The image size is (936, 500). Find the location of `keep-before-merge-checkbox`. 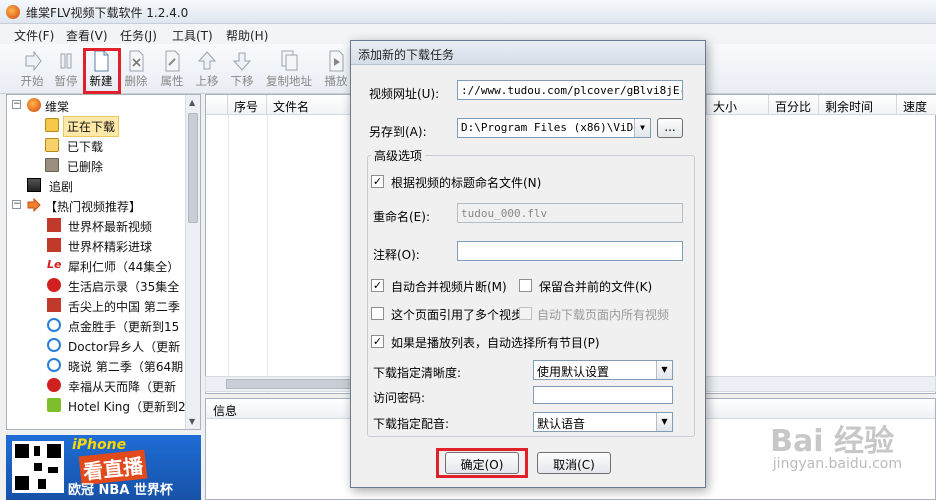

keep-before-merge-checkbox is located at coordinates (525, 285).